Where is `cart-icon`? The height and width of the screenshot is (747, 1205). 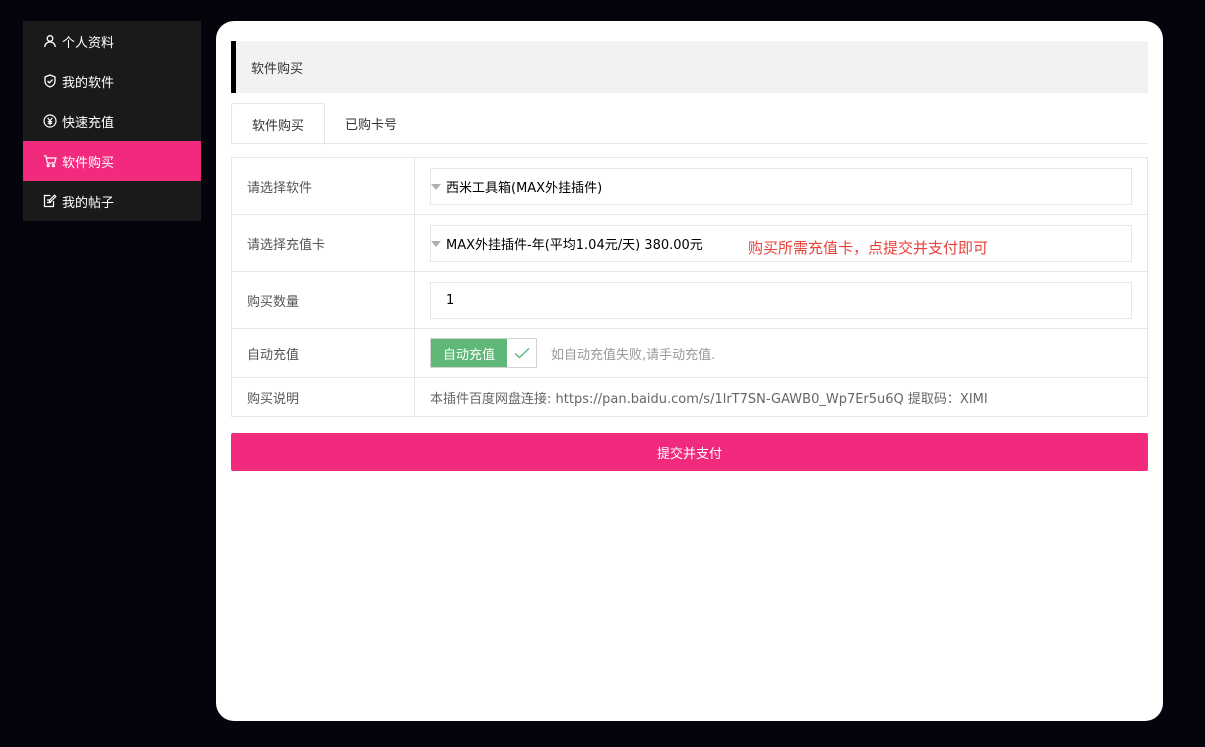 cart-icon is located at coordinates (50, 161).